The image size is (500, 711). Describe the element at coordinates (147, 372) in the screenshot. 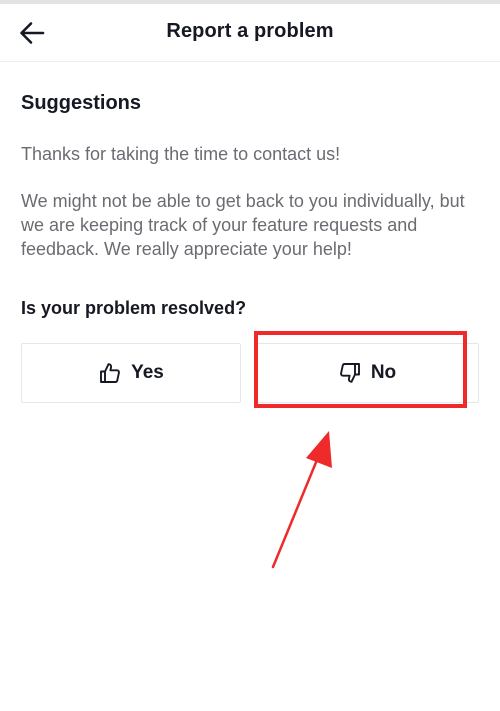

I see `yes-label: Yes` at that location.